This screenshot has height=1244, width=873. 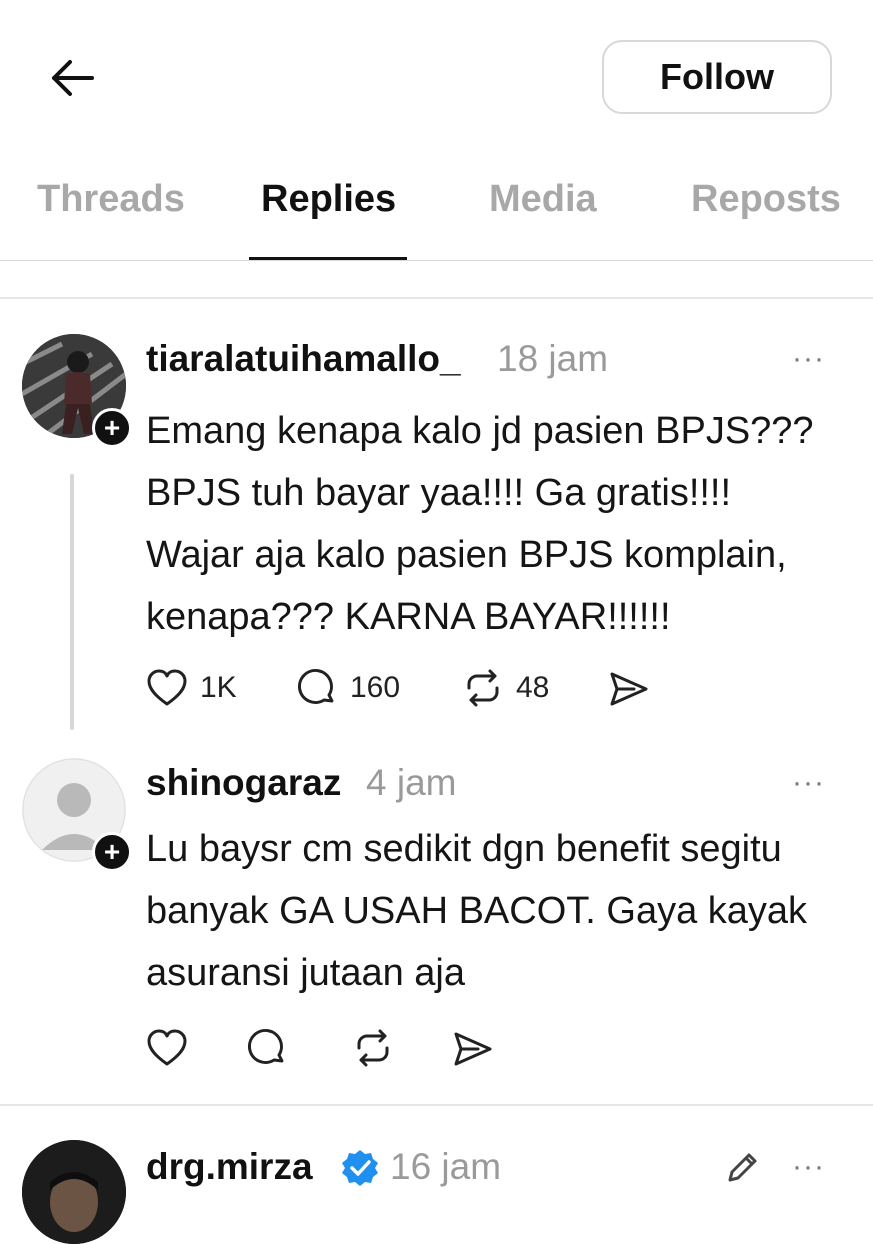 I want to click on tab-media: Media, so click(x=543, y=199).